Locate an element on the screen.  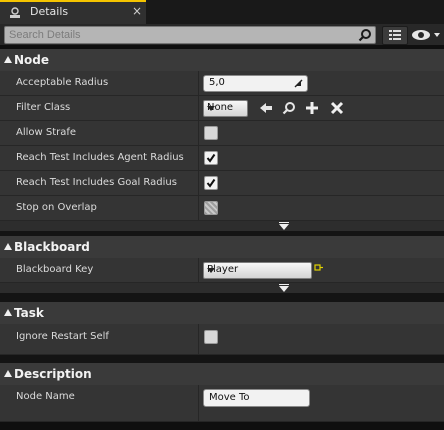
section-title: Blackboard is located at coordinates (52, 247).